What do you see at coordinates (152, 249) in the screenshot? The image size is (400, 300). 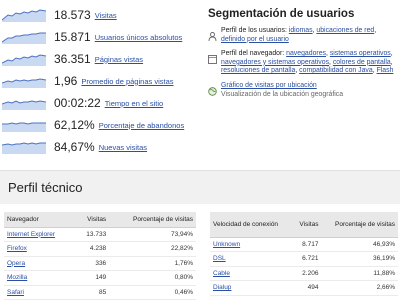 I see `percent-cell: 22,82%` at bounding box center [152, 249].